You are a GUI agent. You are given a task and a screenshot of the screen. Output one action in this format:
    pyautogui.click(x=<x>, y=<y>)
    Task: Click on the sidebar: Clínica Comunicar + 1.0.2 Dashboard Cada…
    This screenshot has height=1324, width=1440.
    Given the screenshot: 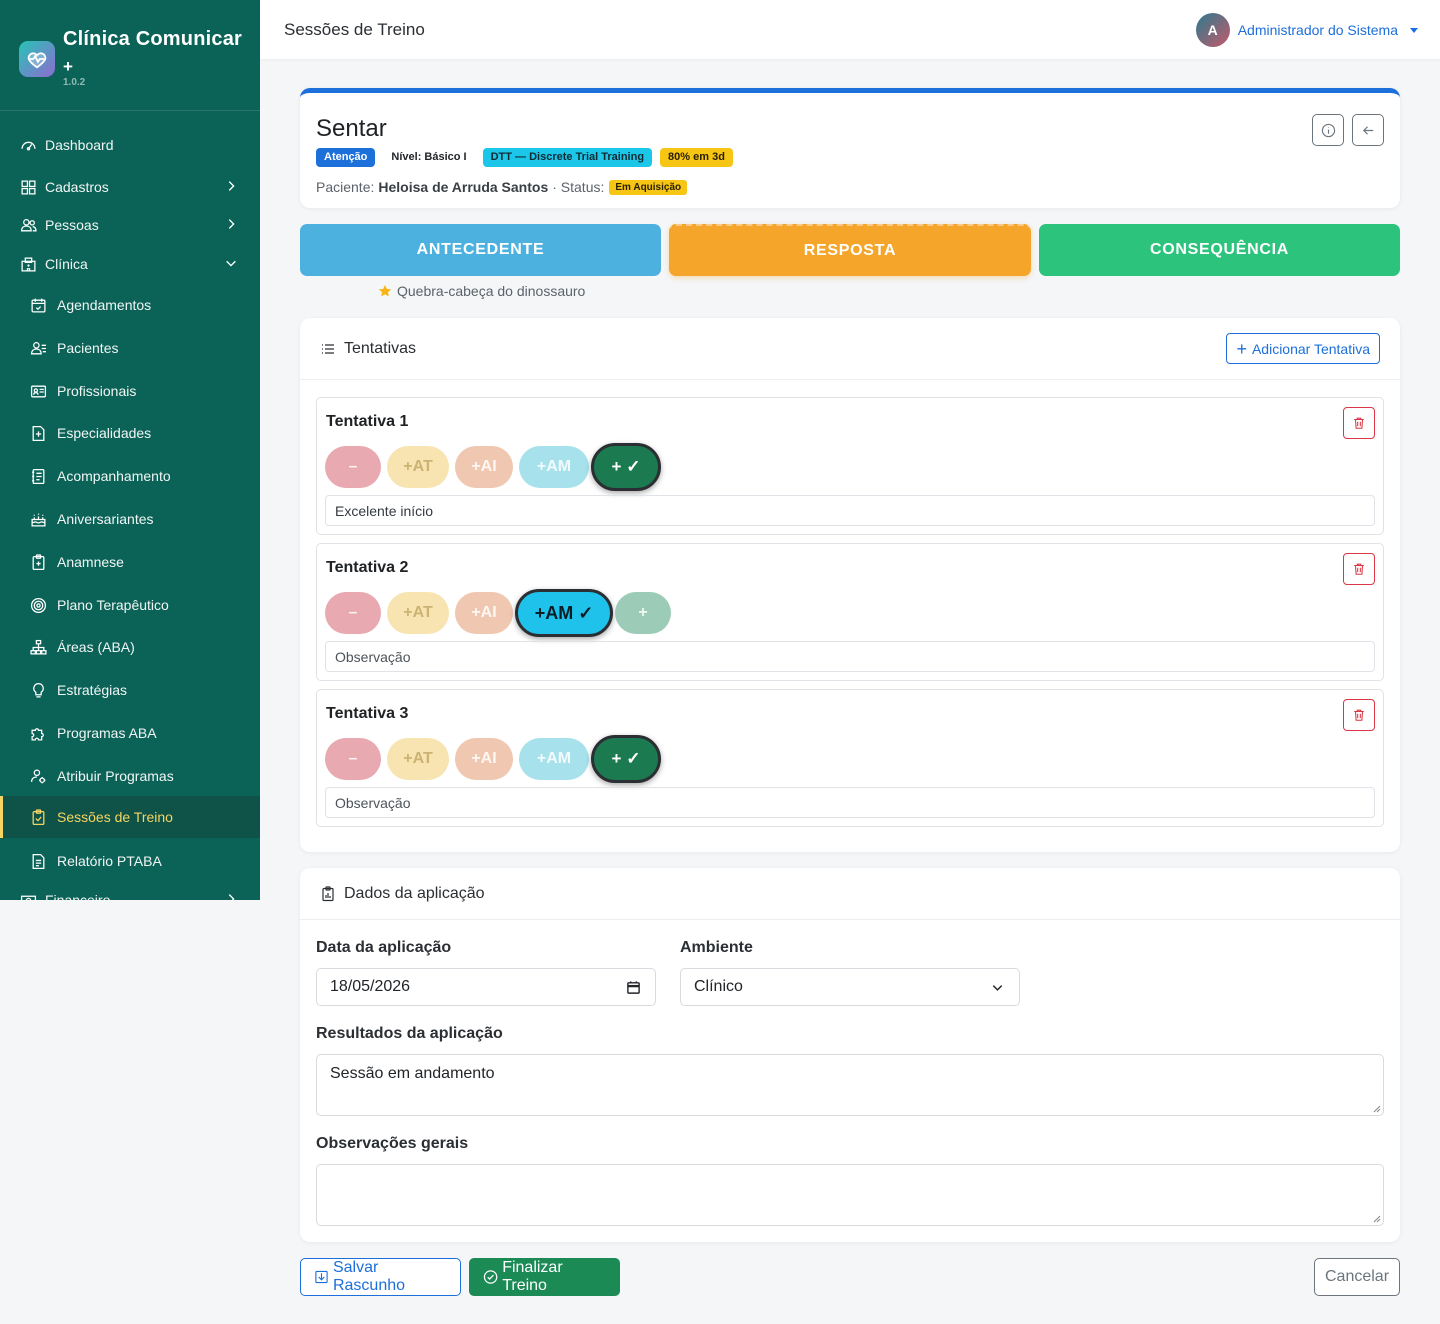 What is the action you would take?
    pyautogui.click(x=130, y=450)
    